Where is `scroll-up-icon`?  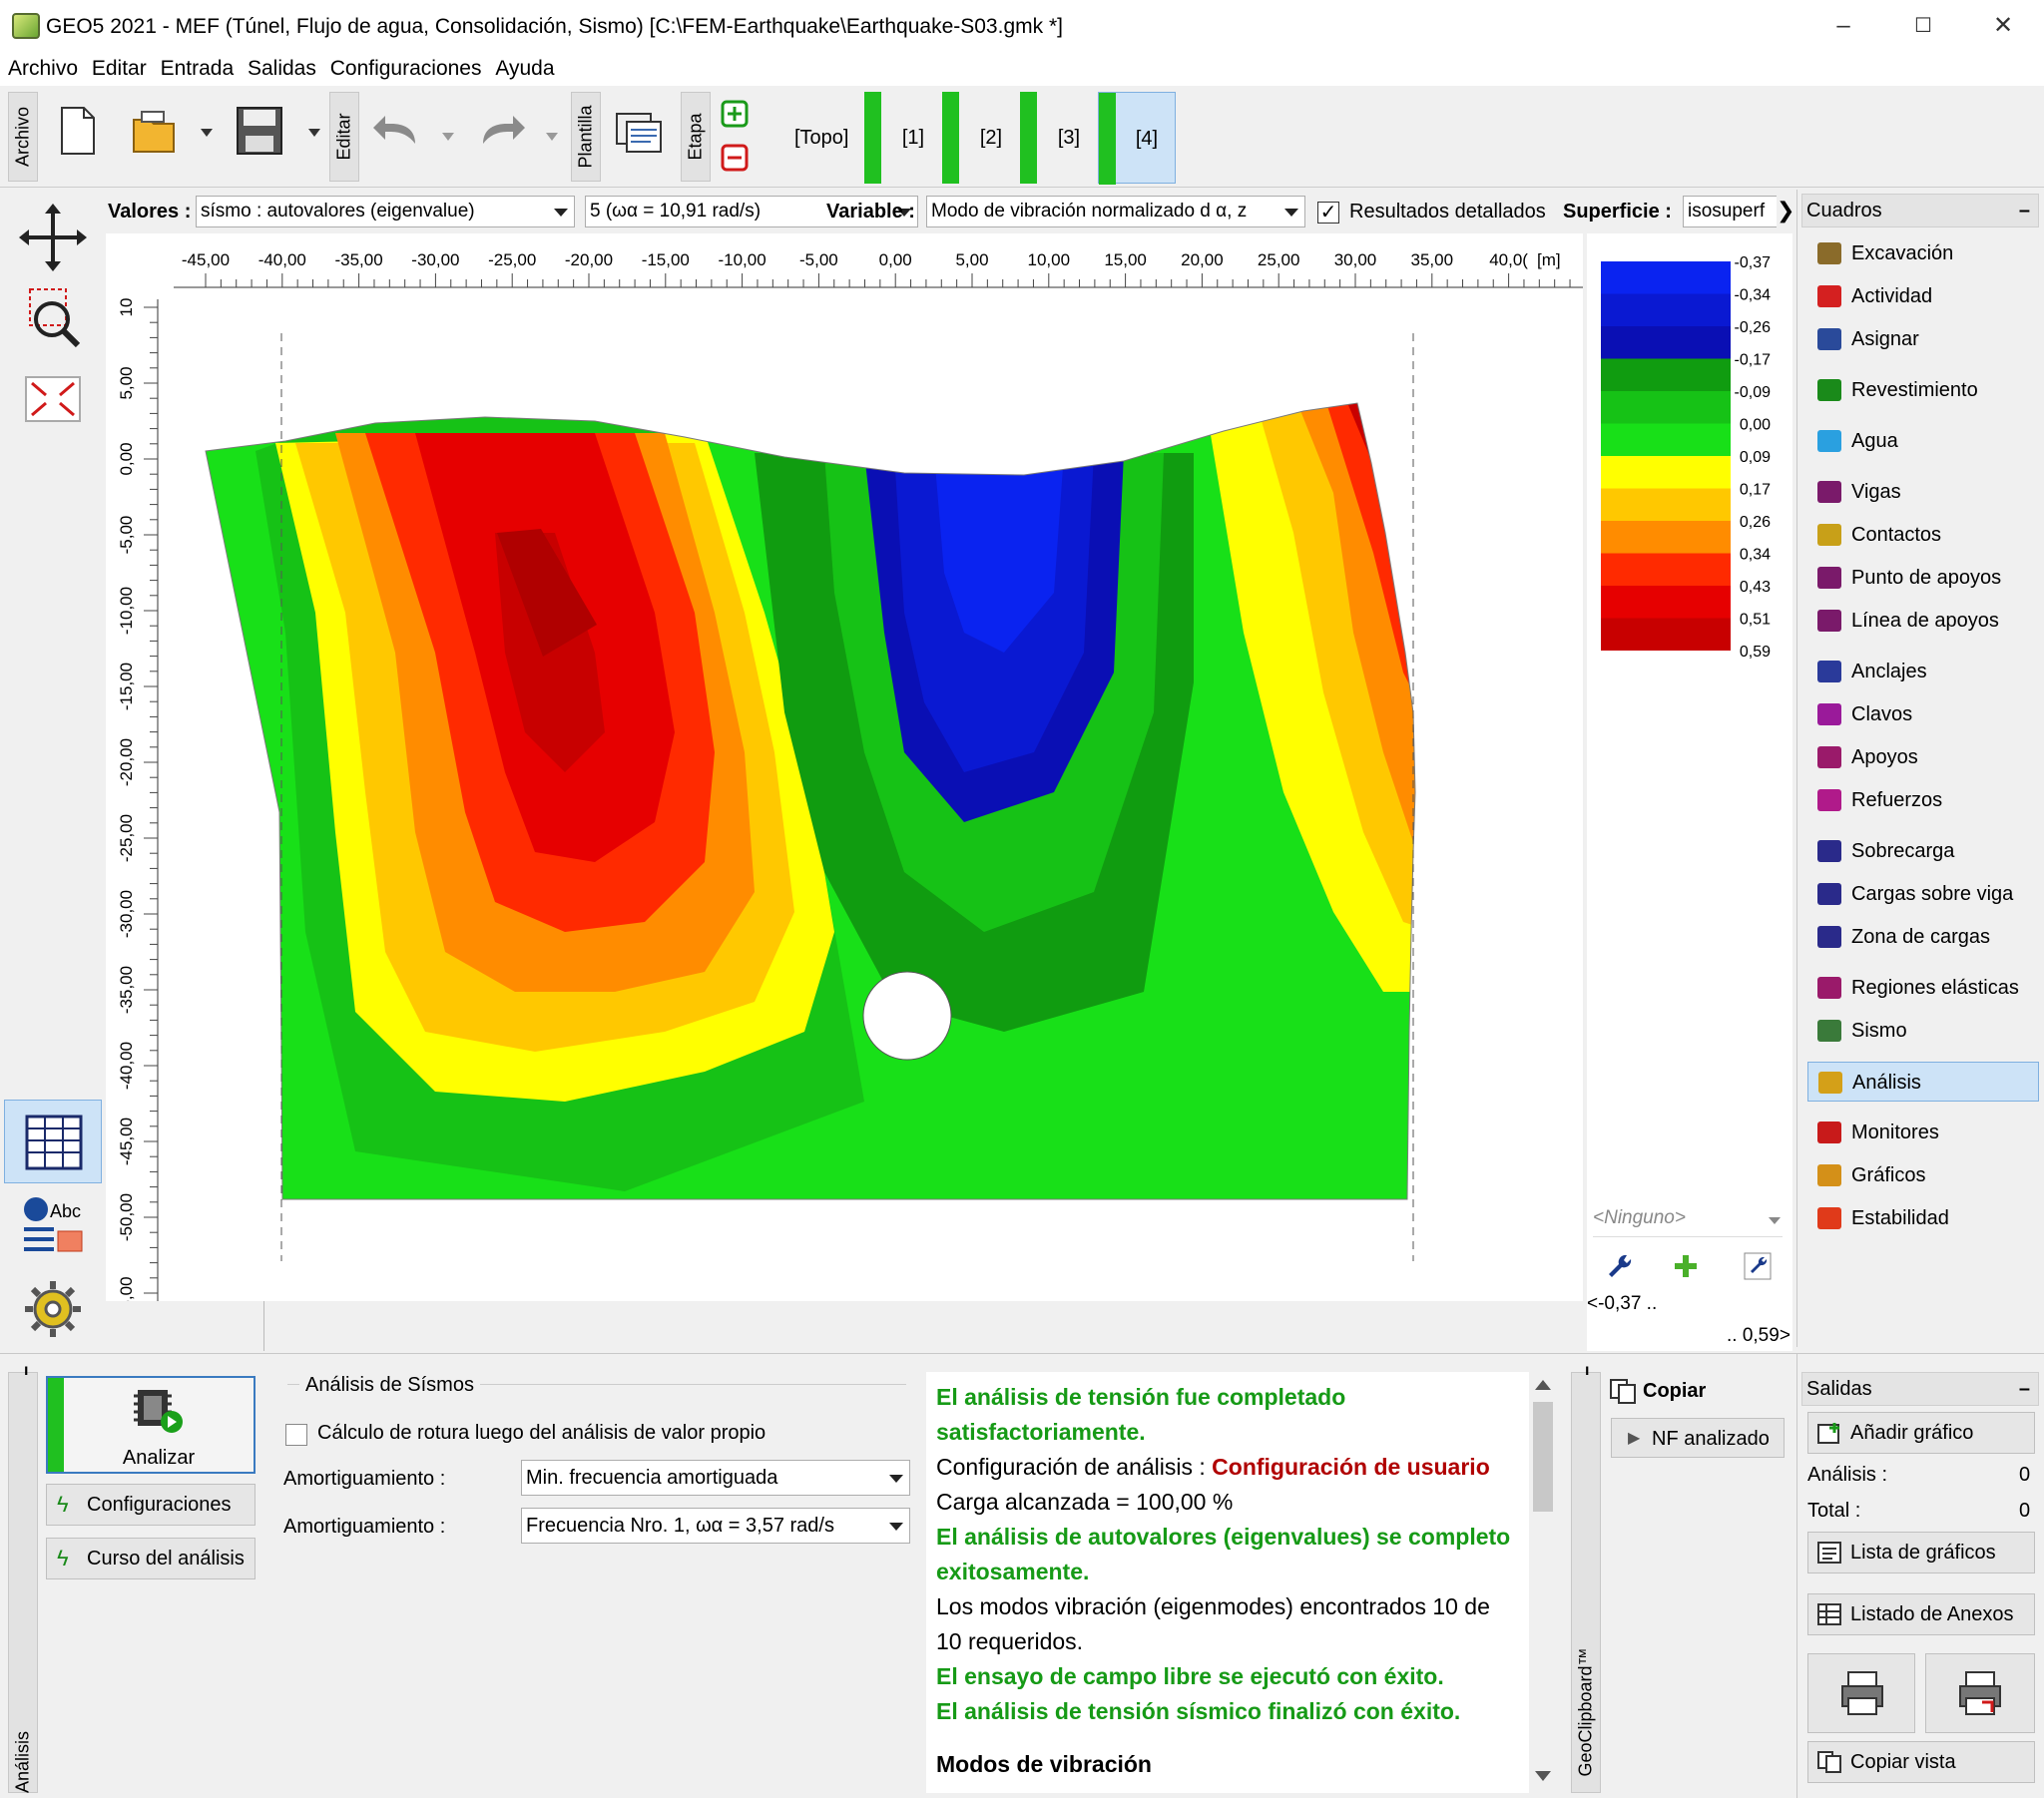 scroll-up-icon is located at coordinates (1543, 1385).